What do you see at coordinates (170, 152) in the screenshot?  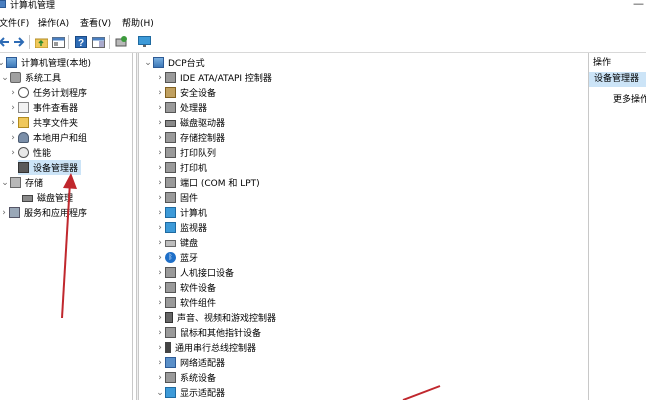 I see `print-queue-icon` at bounding box center [170, 152].